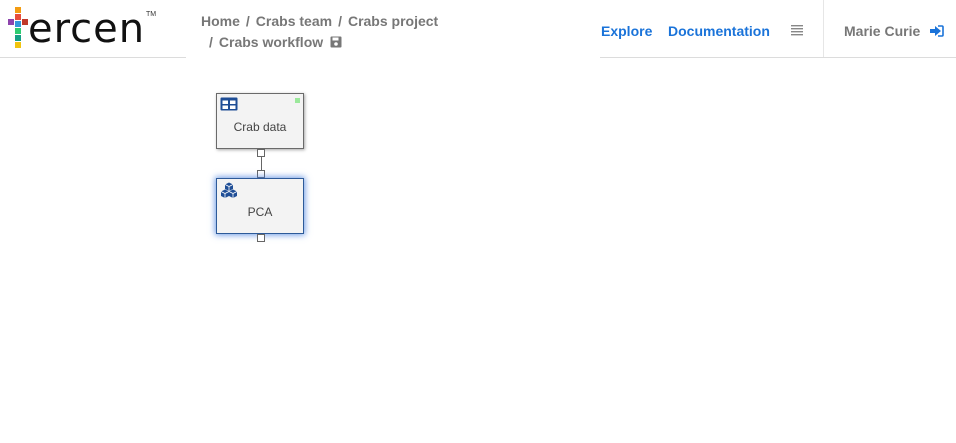 The height and width of the screenshot is (443, 956). I want to click on step-link, so click(261, 163).